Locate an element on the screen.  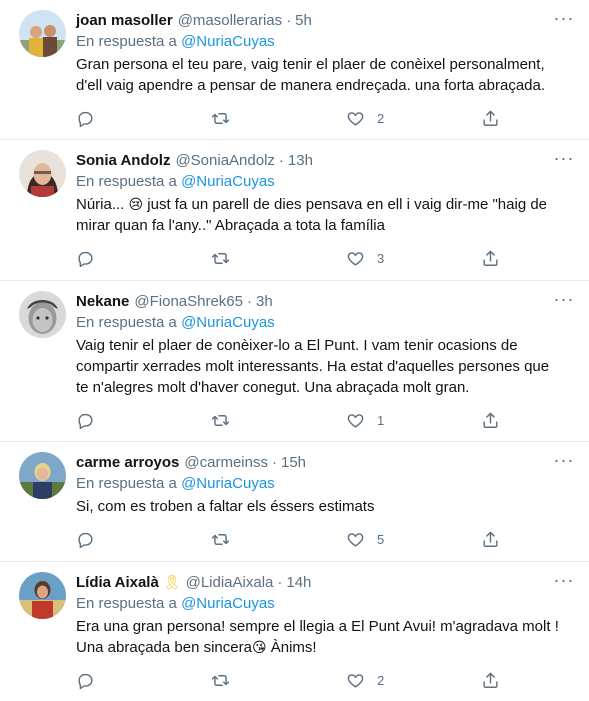
tweet-time: 3h is located at coordinates (264, 301).